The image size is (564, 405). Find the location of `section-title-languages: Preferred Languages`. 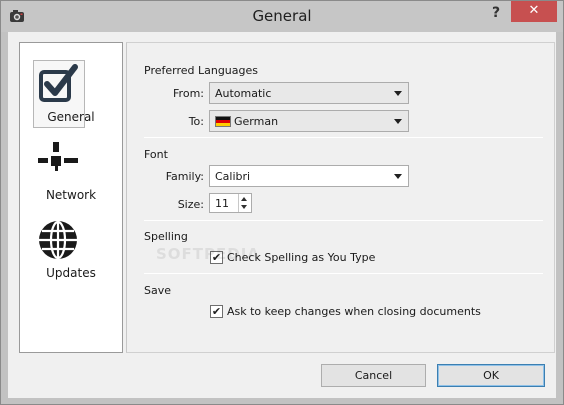

section-title-languages: Preferred Languages is located at coordinates (201, 70).